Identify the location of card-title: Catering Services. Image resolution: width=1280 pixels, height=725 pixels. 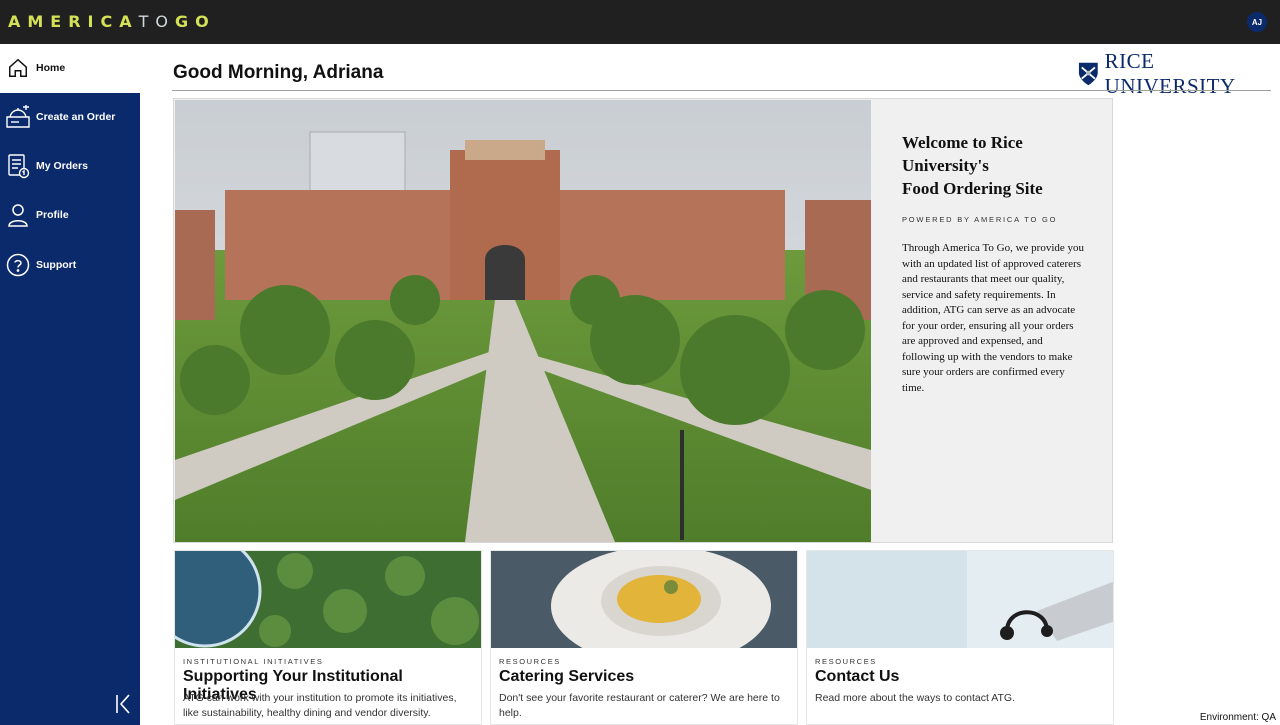
(566, 677).